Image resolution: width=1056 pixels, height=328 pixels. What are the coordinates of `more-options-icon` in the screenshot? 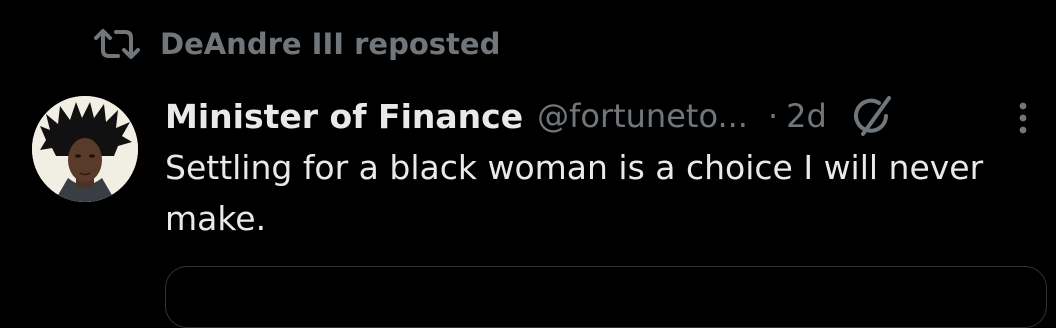 It's located at (1023, 118).